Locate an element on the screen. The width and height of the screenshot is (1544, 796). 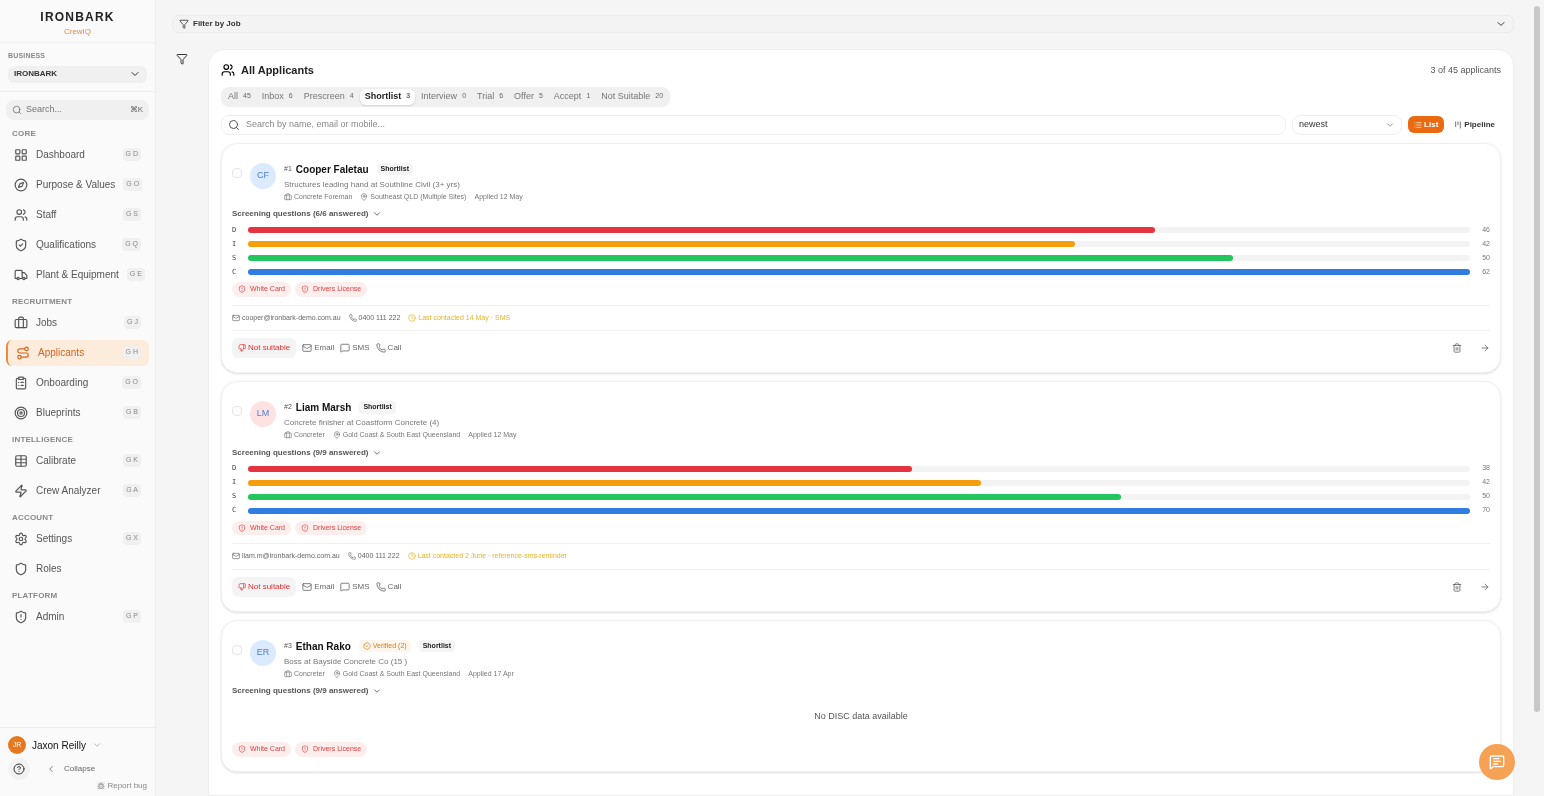
applicant-headline: Boss at Bayside Concrete Co (15 ) is located at coordinates (346, 661).